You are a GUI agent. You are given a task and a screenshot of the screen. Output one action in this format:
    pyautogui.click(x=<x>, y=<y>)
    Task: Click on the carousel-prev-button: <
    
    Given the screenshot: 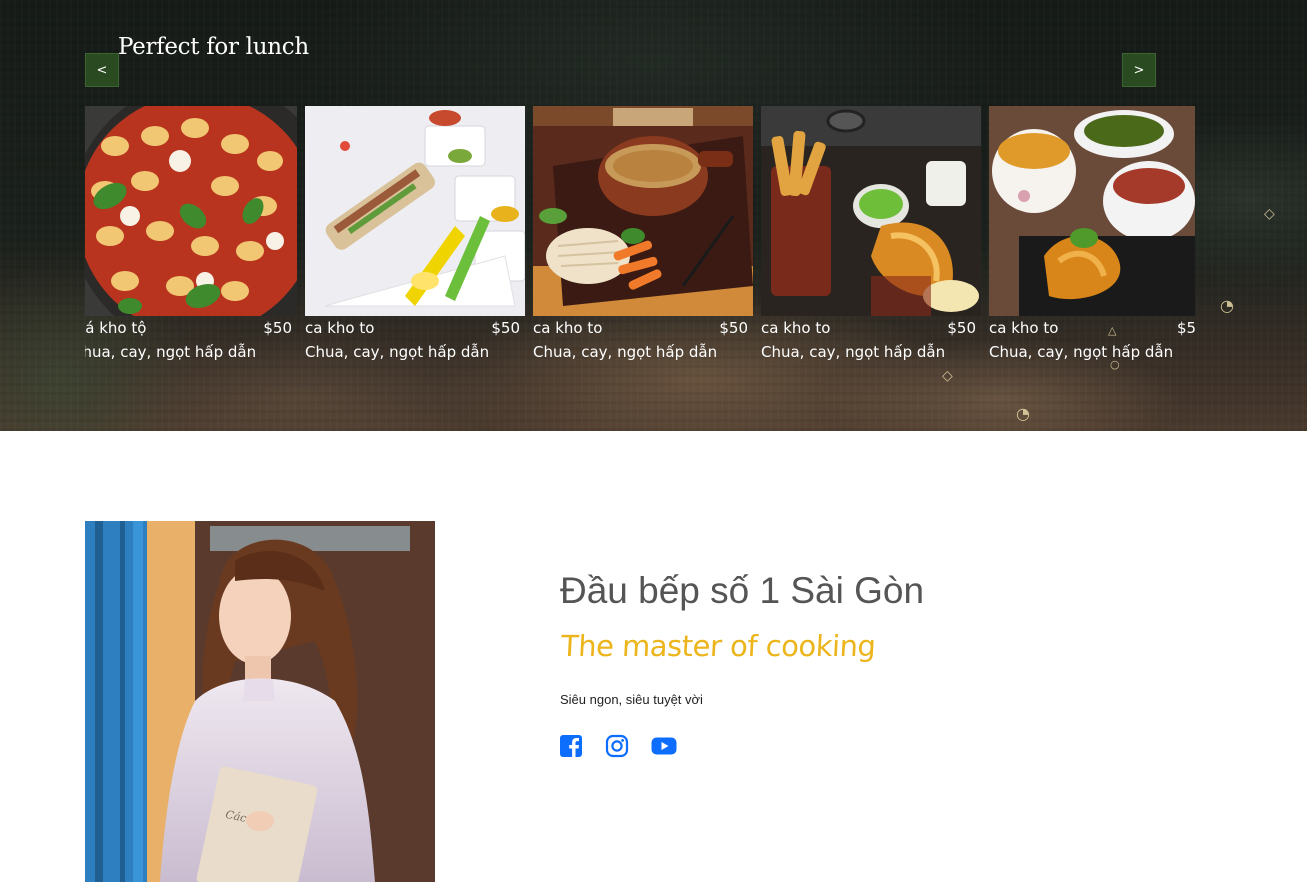 What is the action you would take?
    pyautogui.click(x=102, y=70)
    